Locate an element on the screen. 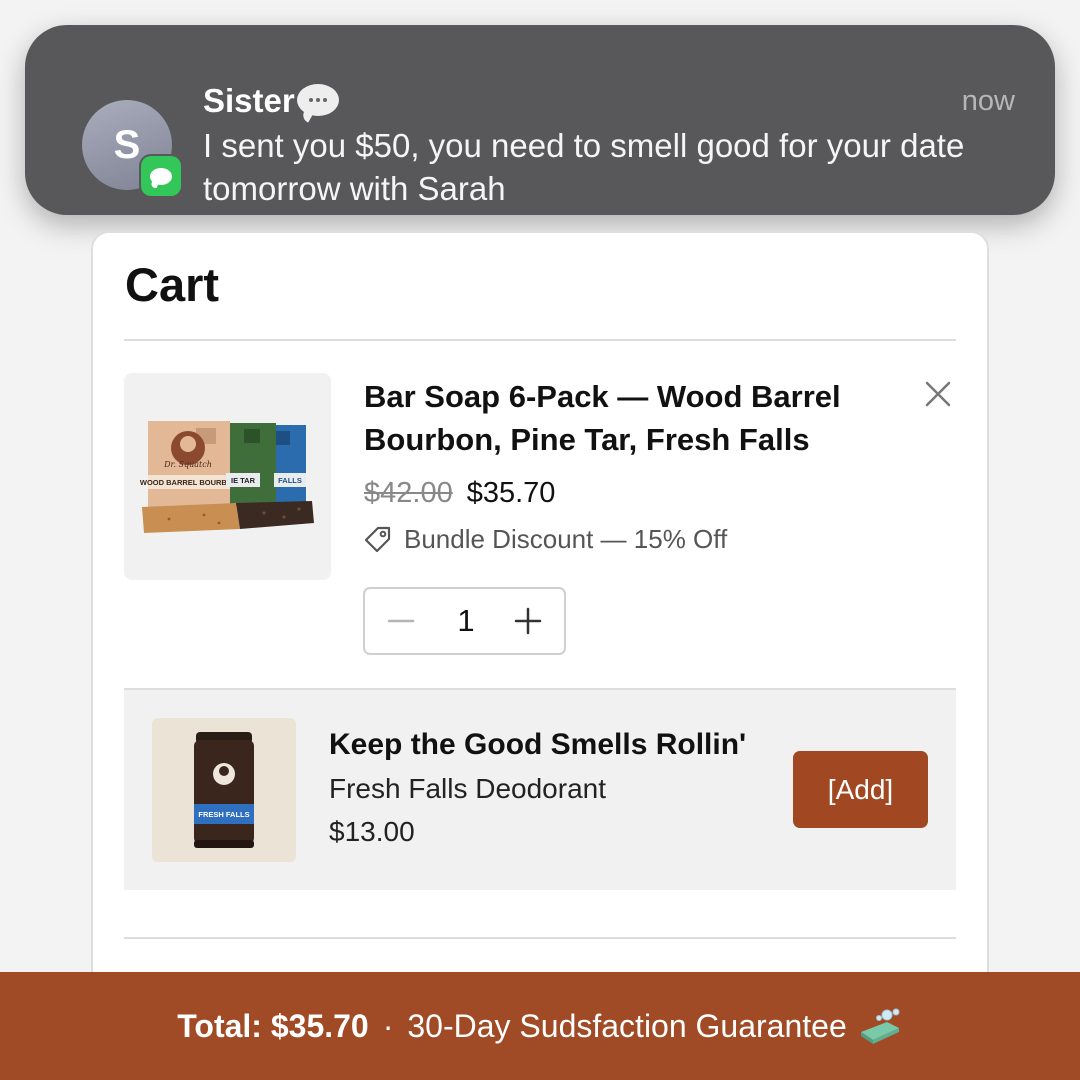 This screenshot has width=1080, height=1080. decrease-quantity-button is located at coordinates (401, 621).